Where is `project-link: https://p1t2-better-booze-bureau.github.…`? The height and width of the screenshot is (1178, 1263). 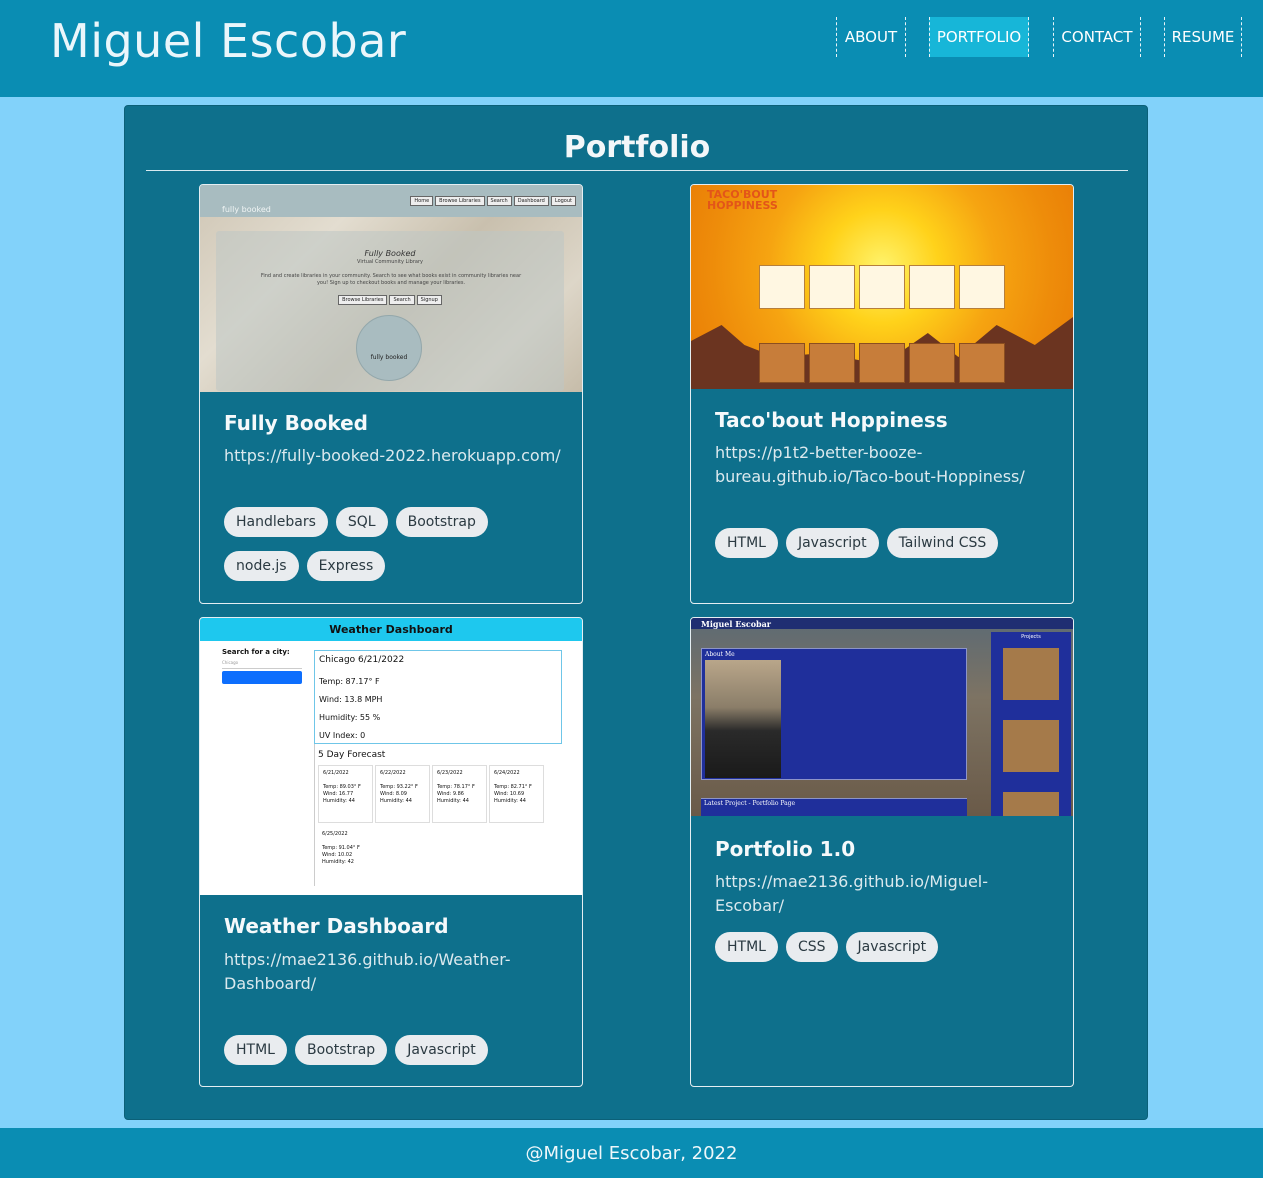
project-link: https://p1t2-better-booze-bureau.github.… is located at coordinates (885, 465).